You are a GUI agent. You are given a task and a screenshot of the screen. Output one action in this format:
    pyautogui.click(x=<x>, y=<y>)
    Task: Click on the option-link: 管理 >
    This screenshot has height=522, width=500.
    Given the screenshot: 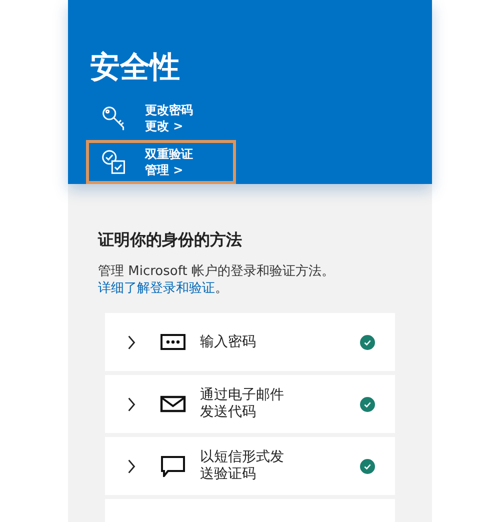 What is the action you would take?
    pyautogui.click(x=169, y=170)
    